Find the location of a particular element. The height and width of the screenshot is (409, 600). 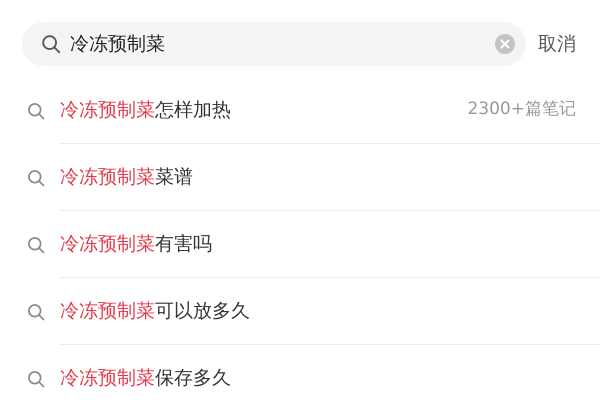

search-field: 冷冻预制菜 is located at coordinates (274, 44).